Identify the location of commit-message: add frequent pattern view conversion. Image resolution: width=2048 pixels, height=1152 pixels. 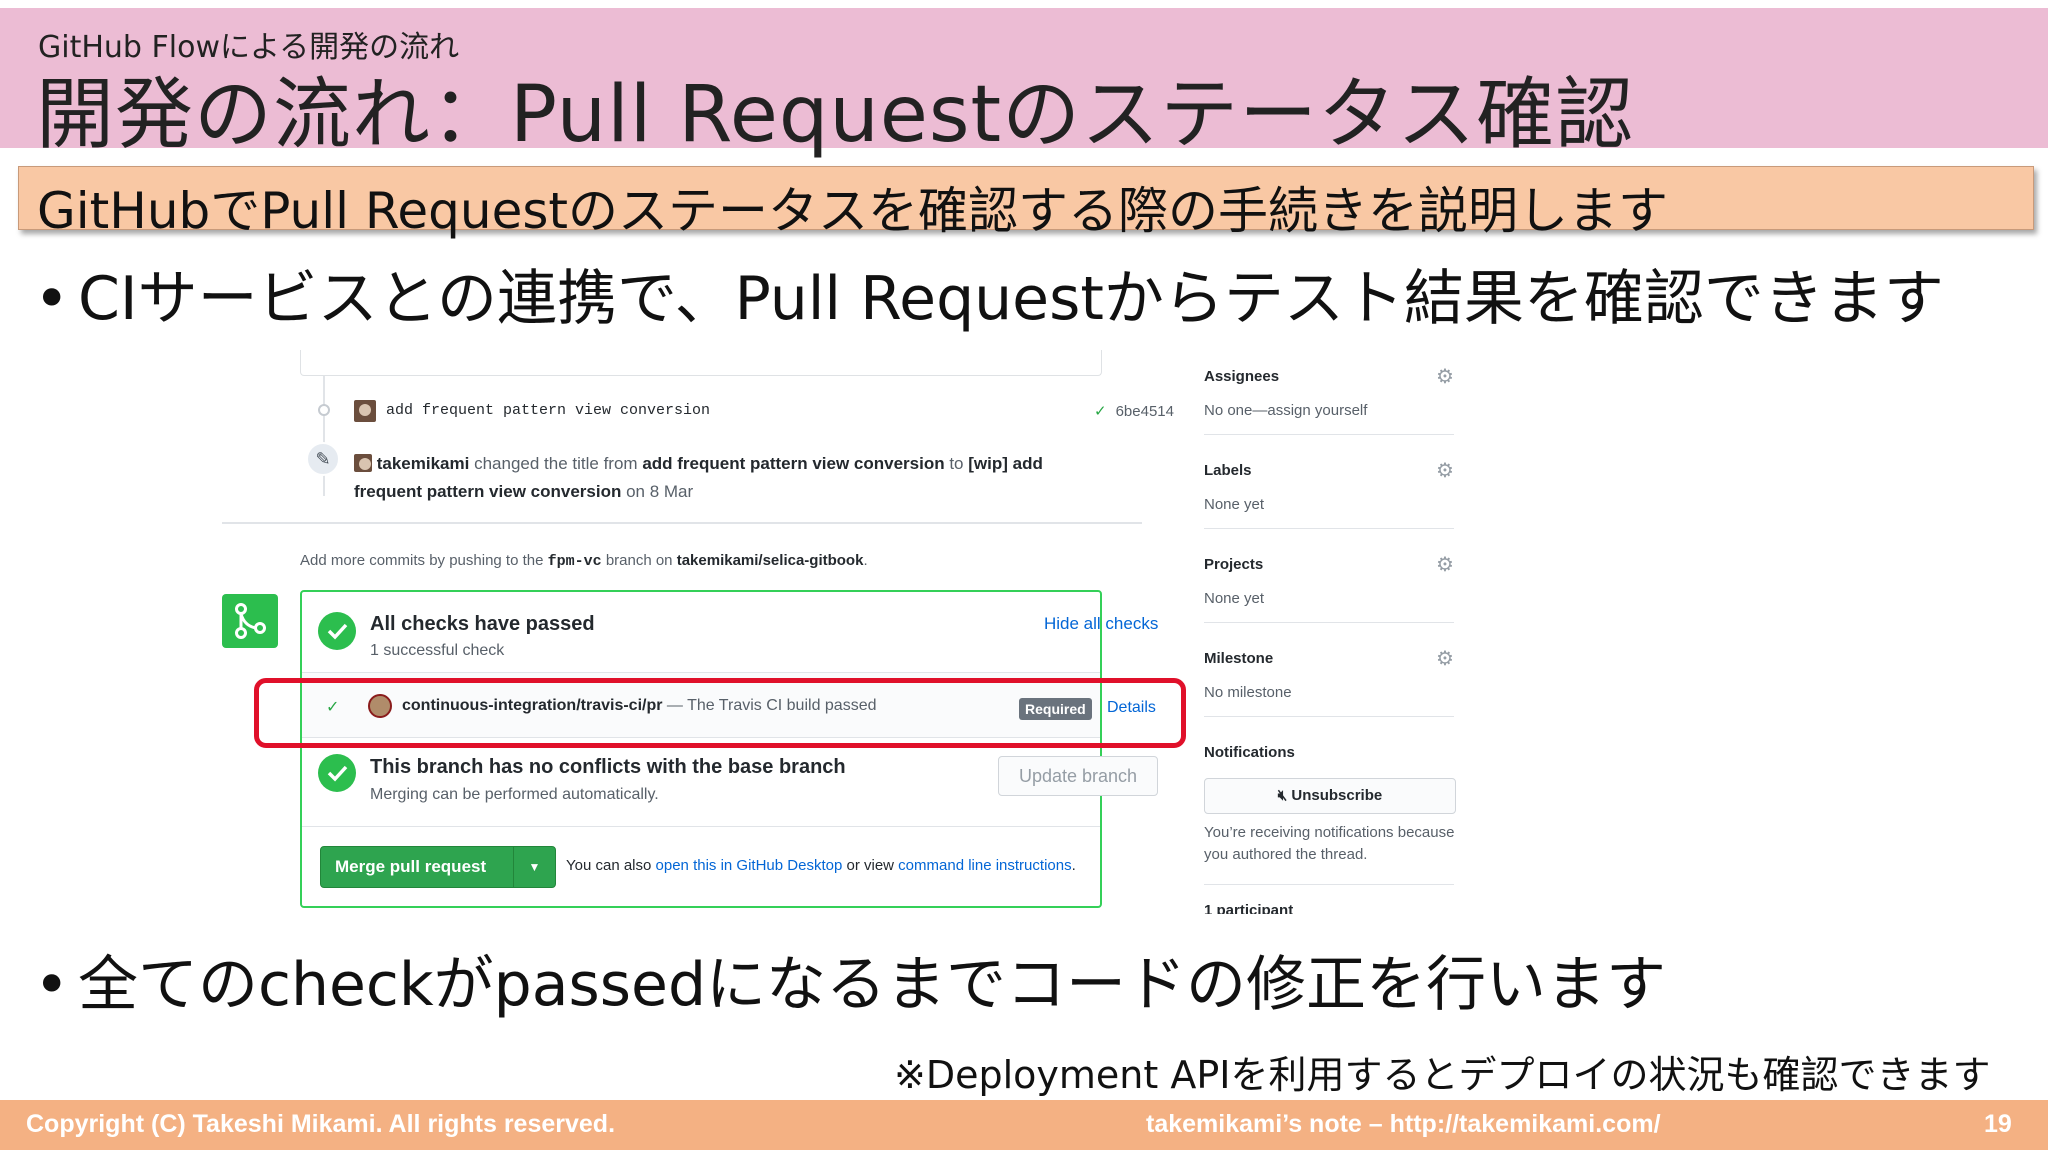
(548, 410).